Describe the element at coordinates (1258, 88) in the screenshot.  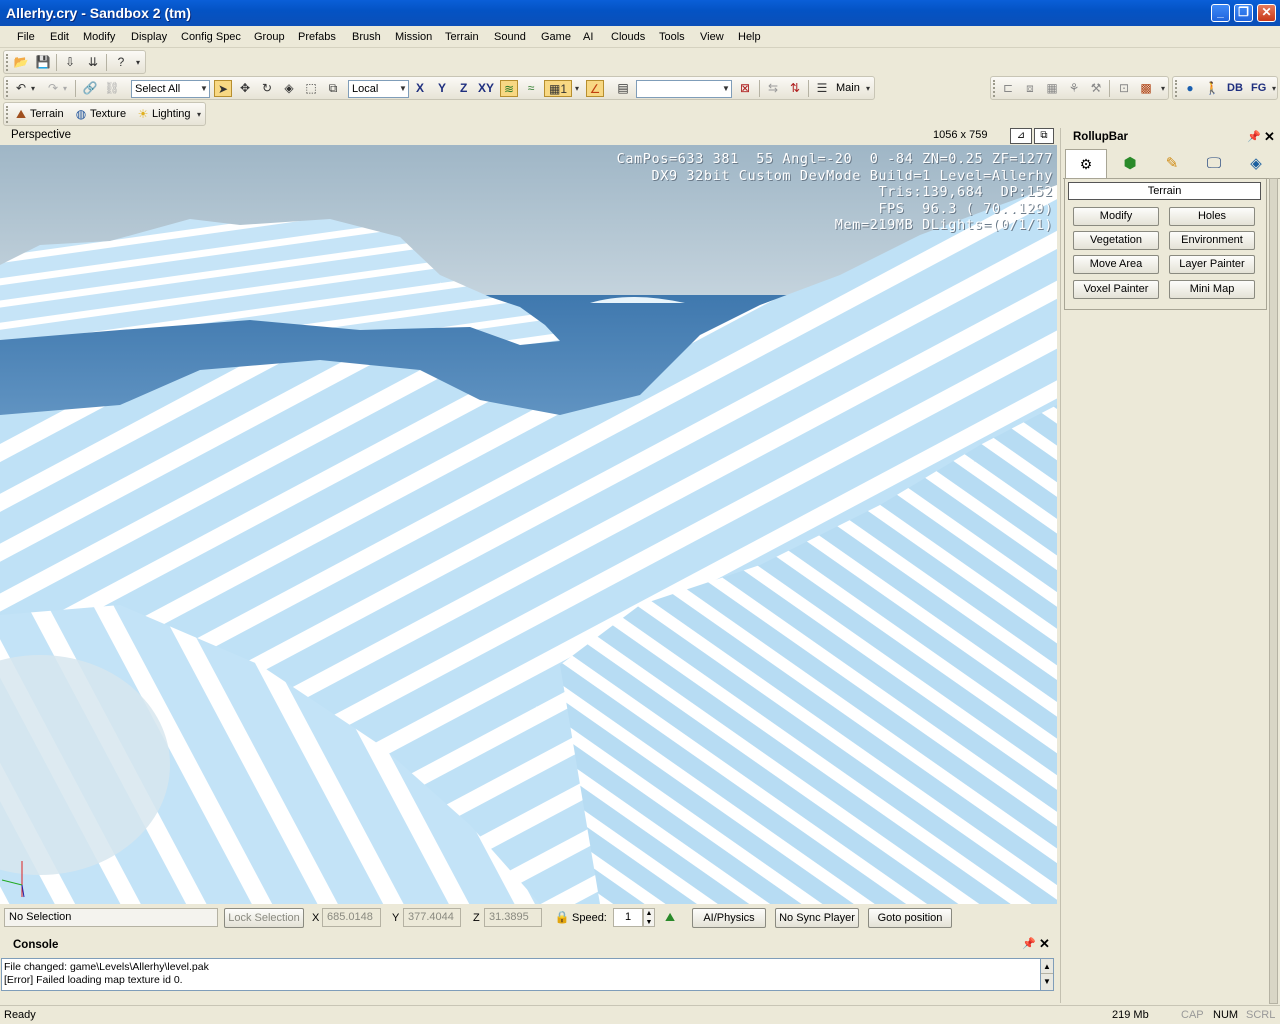
I see `flowgraph-button: FG` at that location.